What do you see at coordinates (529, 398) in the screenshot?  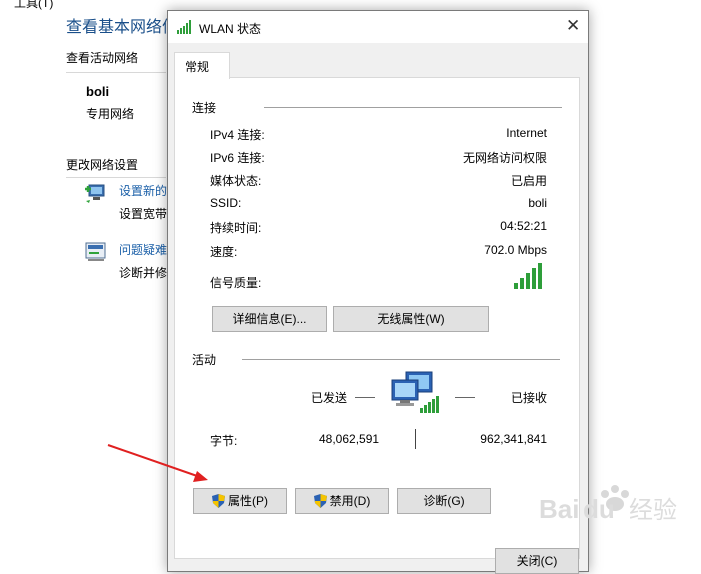 I see `received-label: 已接收` at bounding box center [529, 398].